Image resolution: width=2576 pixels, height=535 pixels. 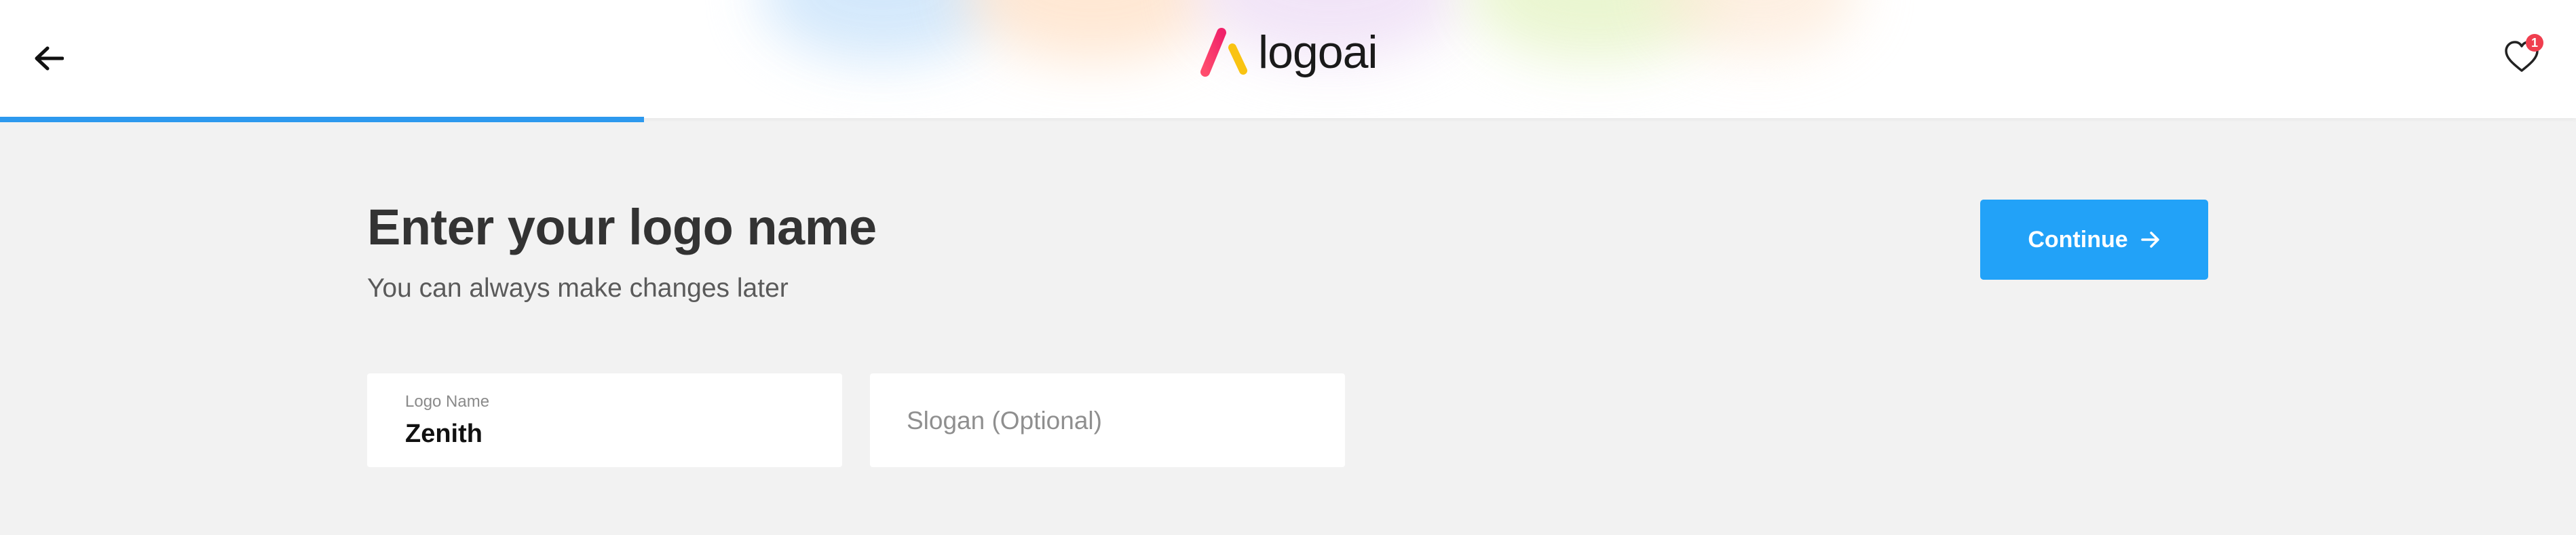 What do you see at coordinates (1223, 52) in the screenshot?
I see `logoai-mark-icon` at bounding box center [1223, 52].